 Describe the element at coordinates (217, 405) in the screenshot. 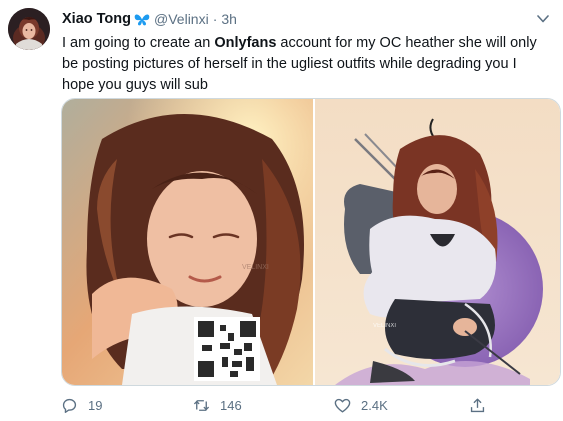

I see `retweet-button: 146` at that location.